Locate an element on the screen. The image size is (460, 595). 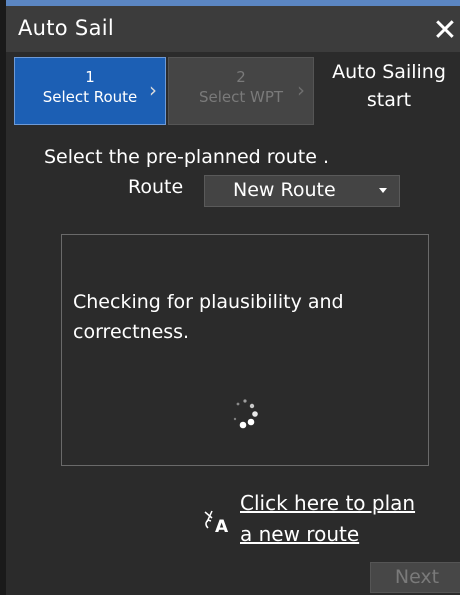
step-select-wpt: 2 Select WPT › is located at coordinates (241, 91).